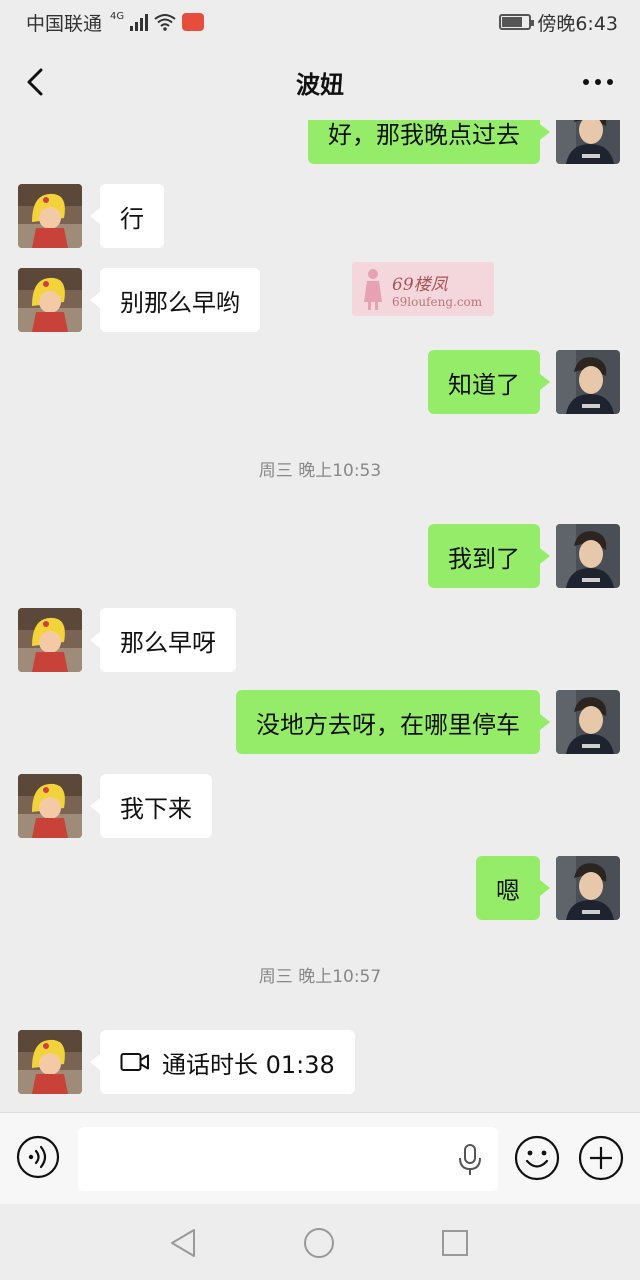 This screenshot has width=640, height=1280. I want to click on nav-home-icon, so click(319, 1243).